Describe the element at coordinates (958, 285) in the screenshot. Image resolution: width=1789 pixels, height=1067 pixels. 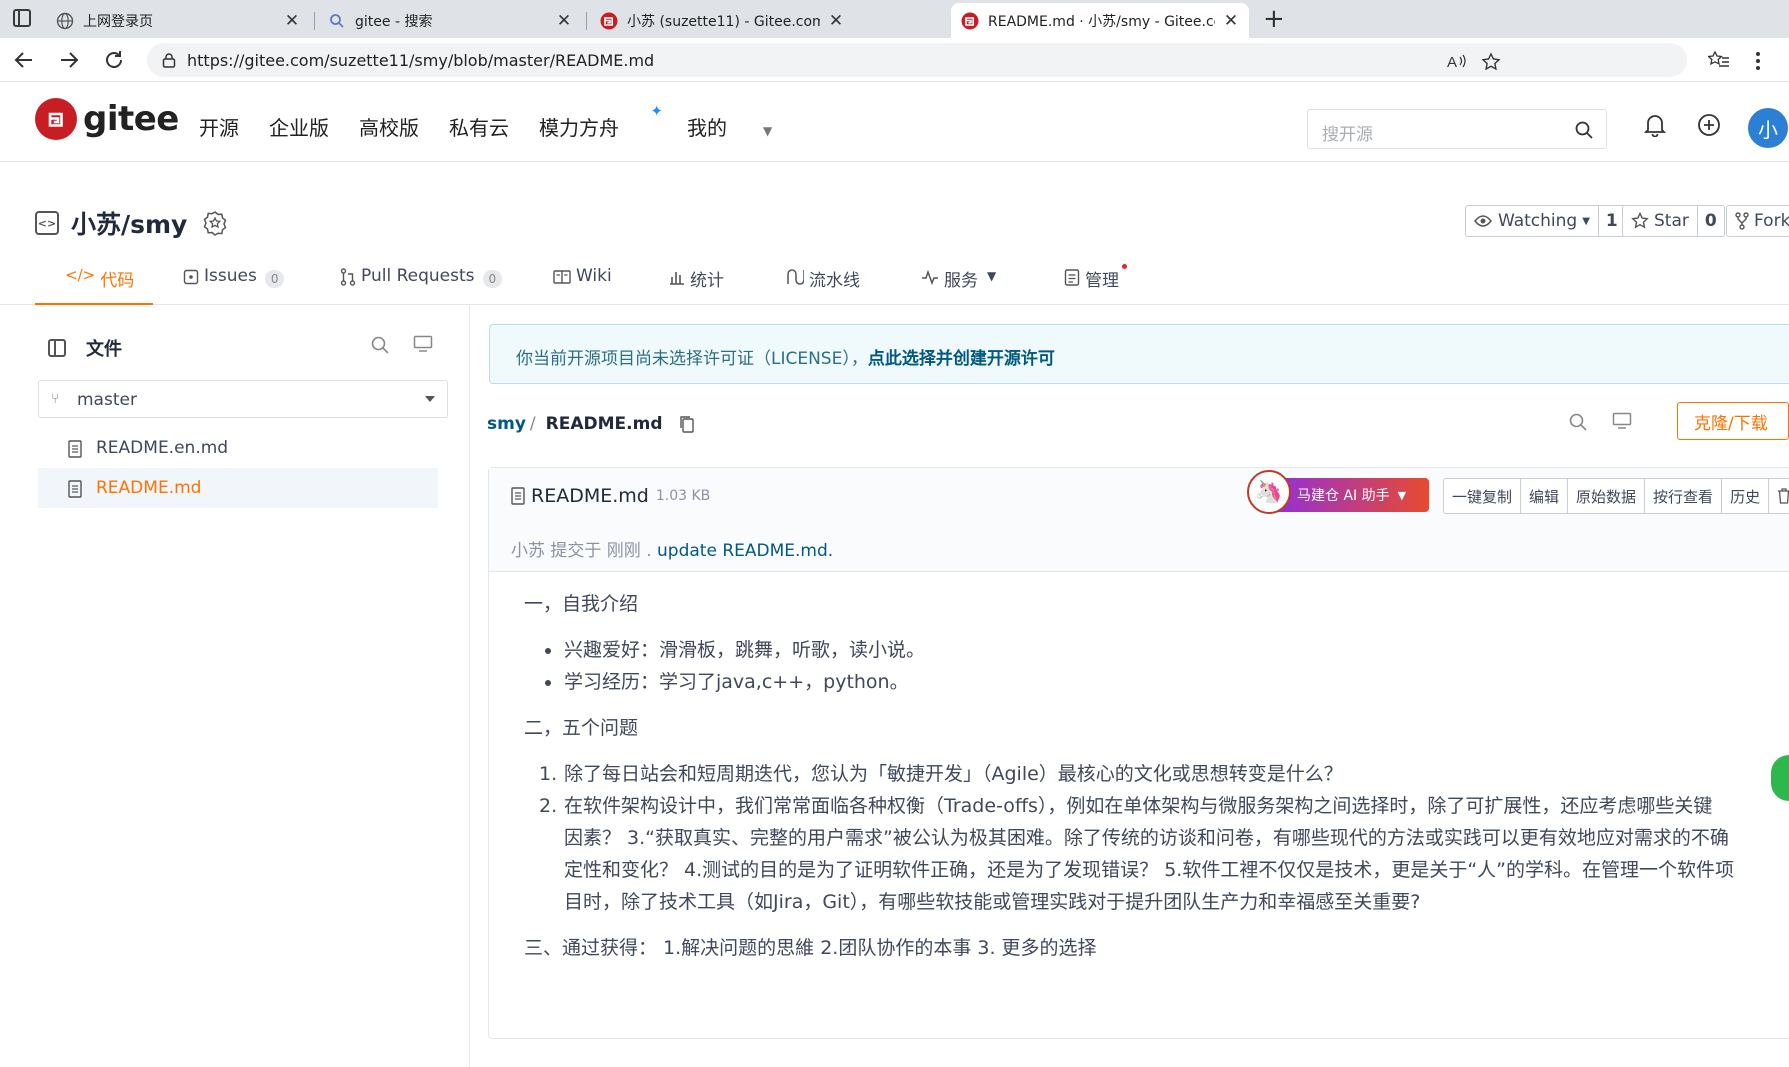
I see `tab-services: 服务 ▼` at that location.